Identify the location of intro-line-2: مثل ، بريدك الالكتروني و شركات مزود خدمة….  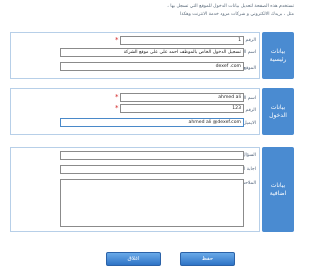
(236, 14).